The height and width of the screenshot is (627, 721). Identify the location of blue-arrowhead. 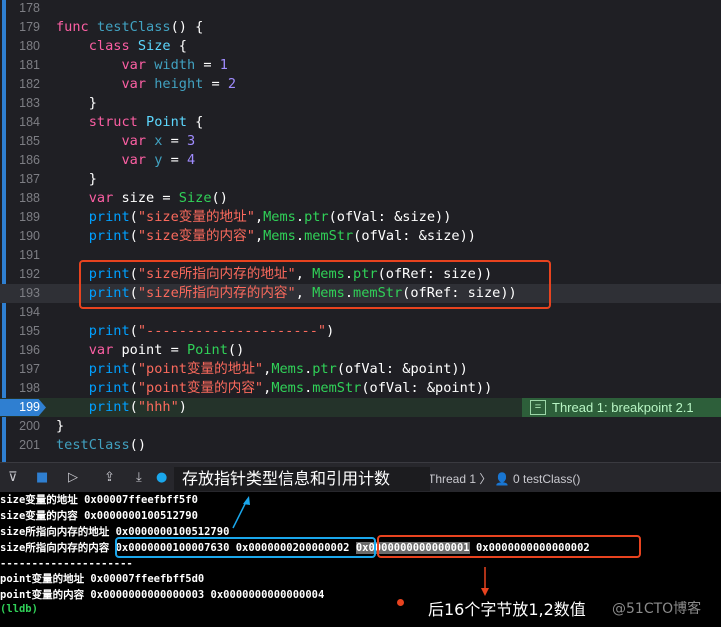
(246, 500).